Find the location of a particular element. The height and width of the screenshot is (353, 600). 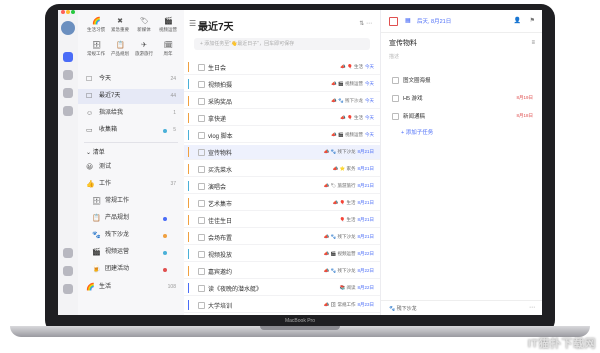

subtask: 新闻通稿 8月18日 is located at coordinates (464, 116).